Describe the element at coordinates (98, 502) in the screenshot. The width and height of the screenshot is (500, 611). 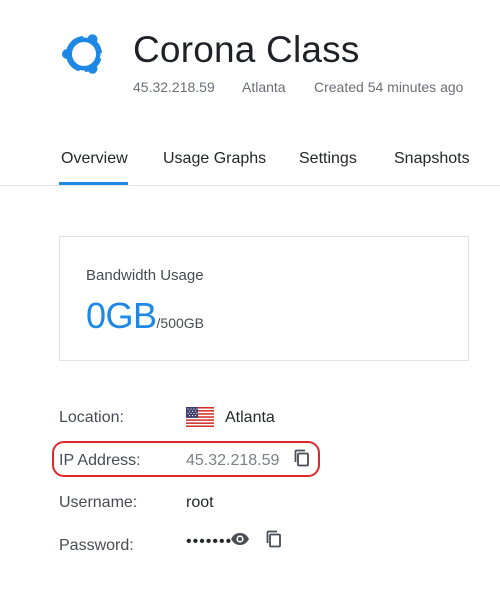
I see `username-label: Username:` at that location.